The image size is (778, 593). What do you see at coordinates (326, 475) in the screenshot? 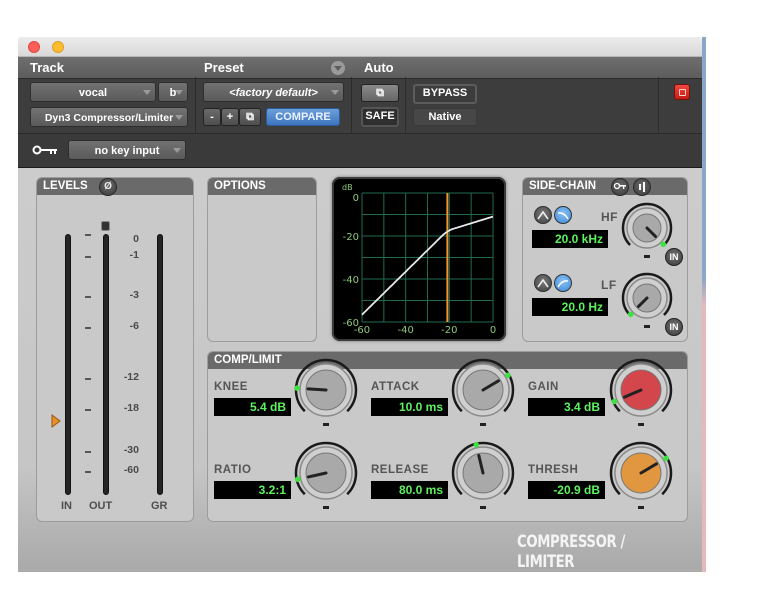
I see `ratio-knob` at bounding box center [326, 475].